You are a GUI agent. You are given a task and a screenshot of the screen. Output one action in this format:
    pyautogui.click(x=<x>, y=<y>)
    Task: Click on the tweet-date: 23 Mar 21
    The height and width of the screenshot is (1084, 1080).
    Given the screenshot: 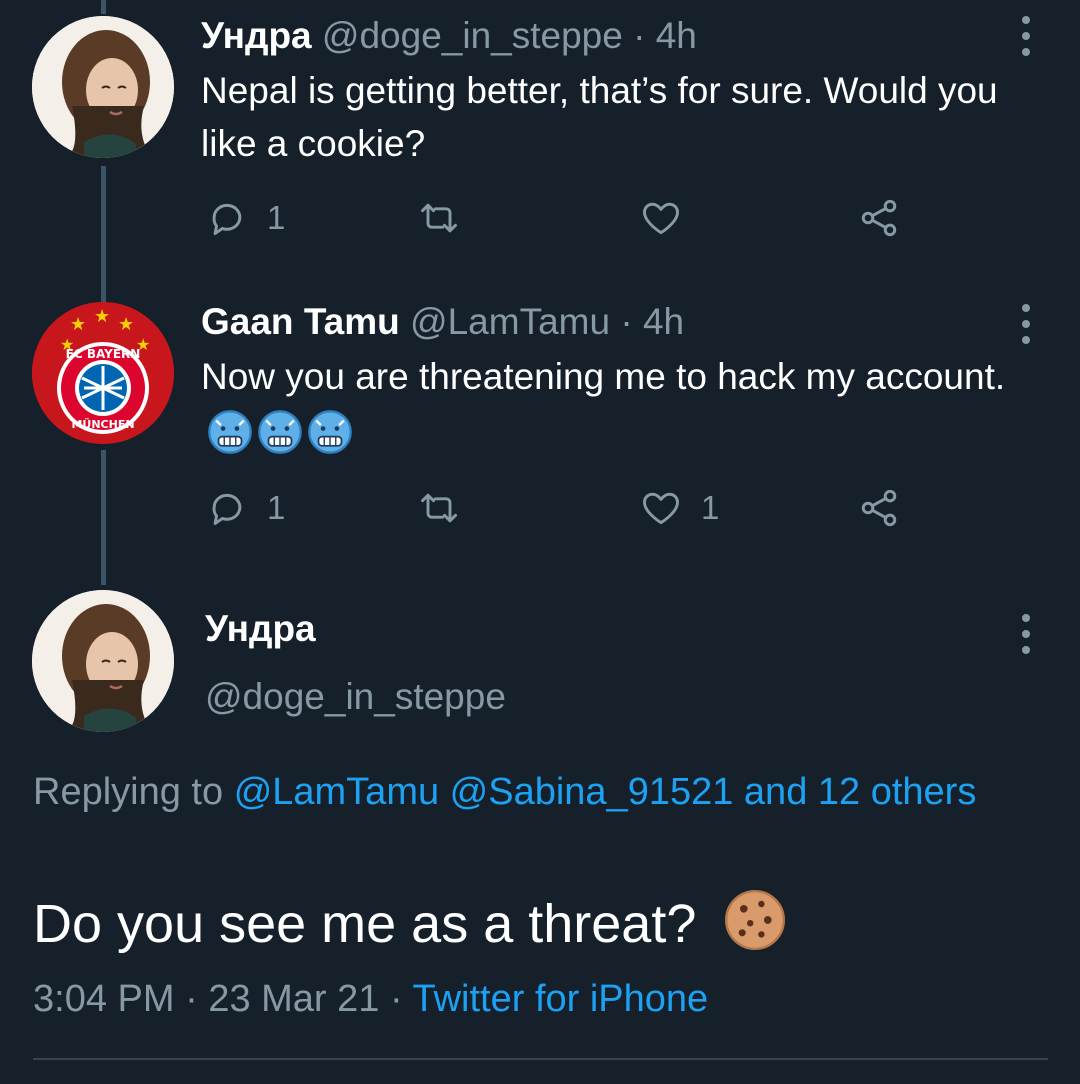 What is the action you would take?
    pyautogui.click(x=294, y=999)
    